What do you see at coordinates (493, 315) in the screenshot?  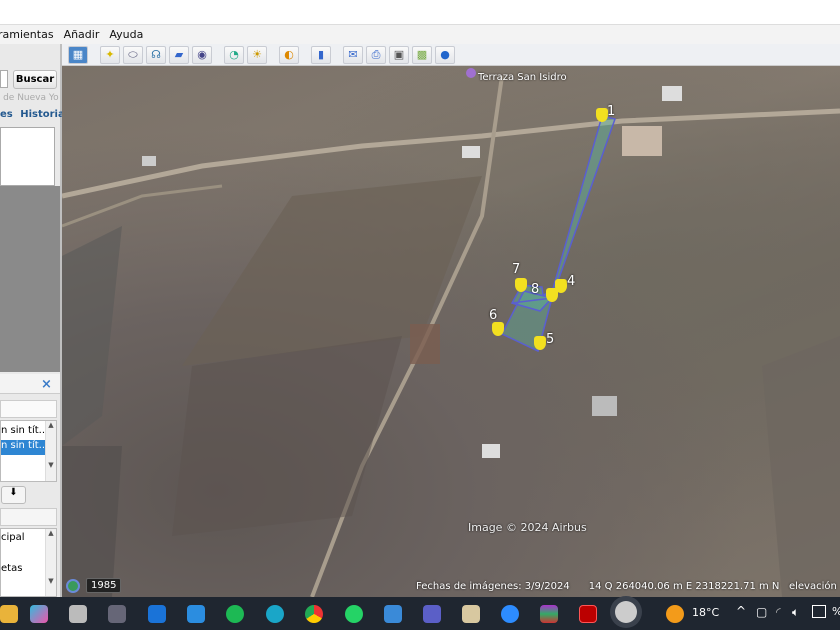 I see `pin-label-6: 6` at bounding box center [493, 315].